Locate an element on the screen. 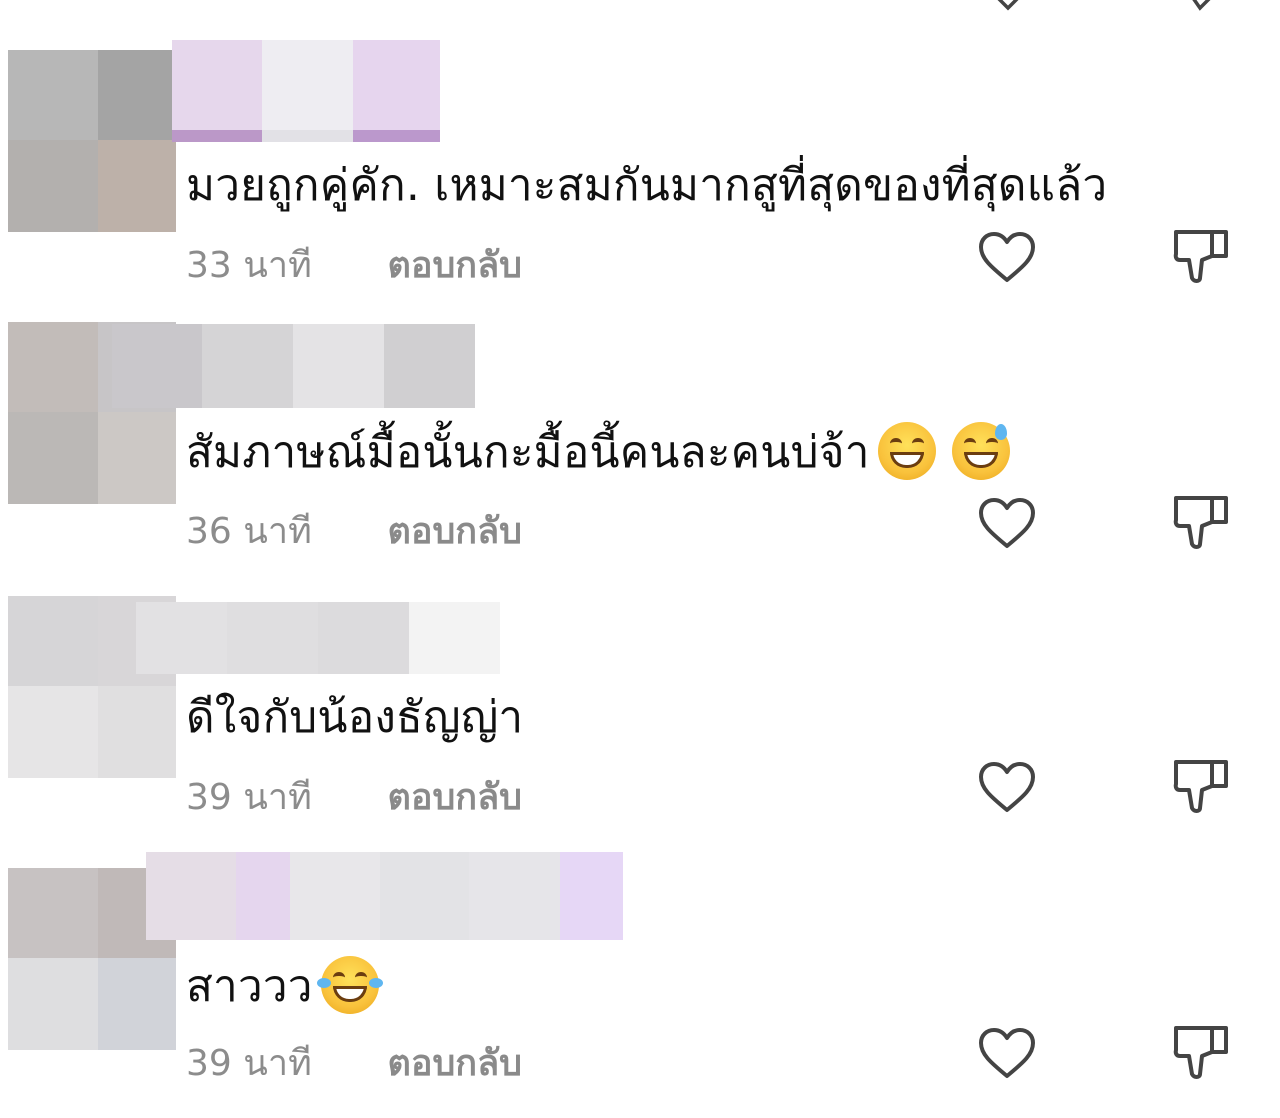 The width and height of the screenshot is (1280, 1118). comment-text: สาววว is located at coordinates (284, 987).